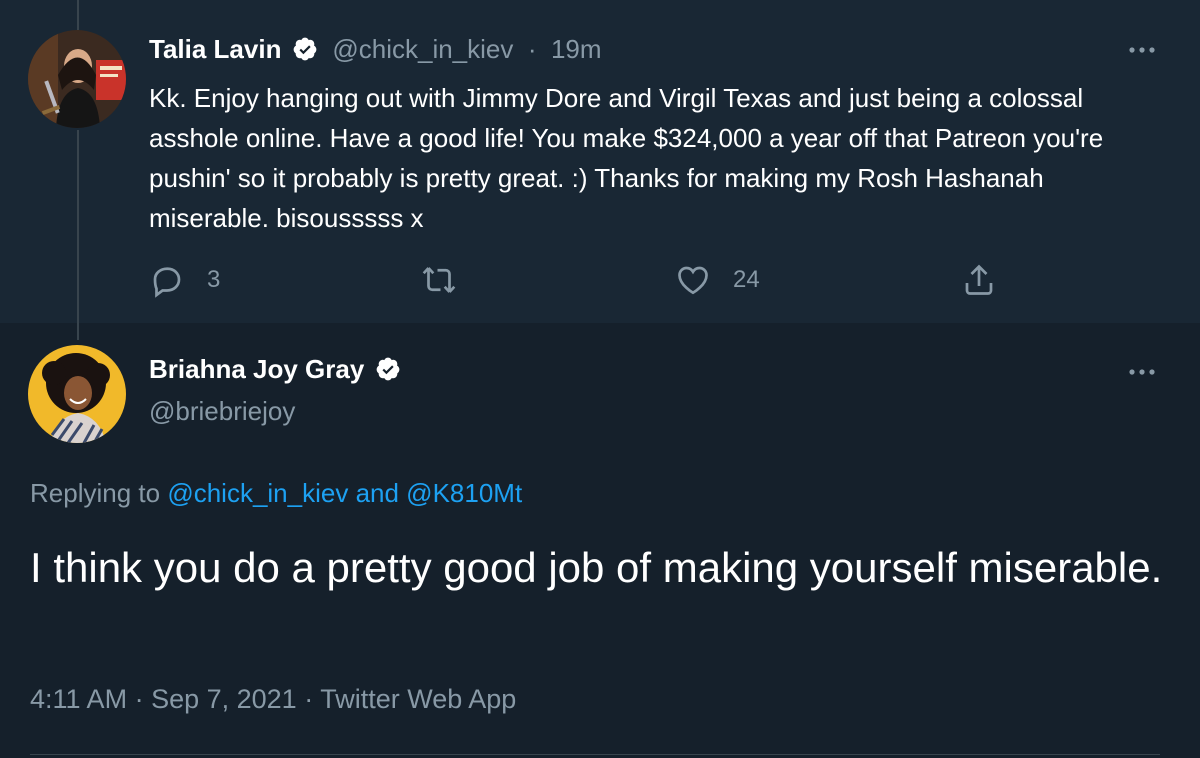  What do you see at coordinates (464, 493) in the screenshot?
I see `mention-link: @K810Mt` at bounding box center [464, 493].